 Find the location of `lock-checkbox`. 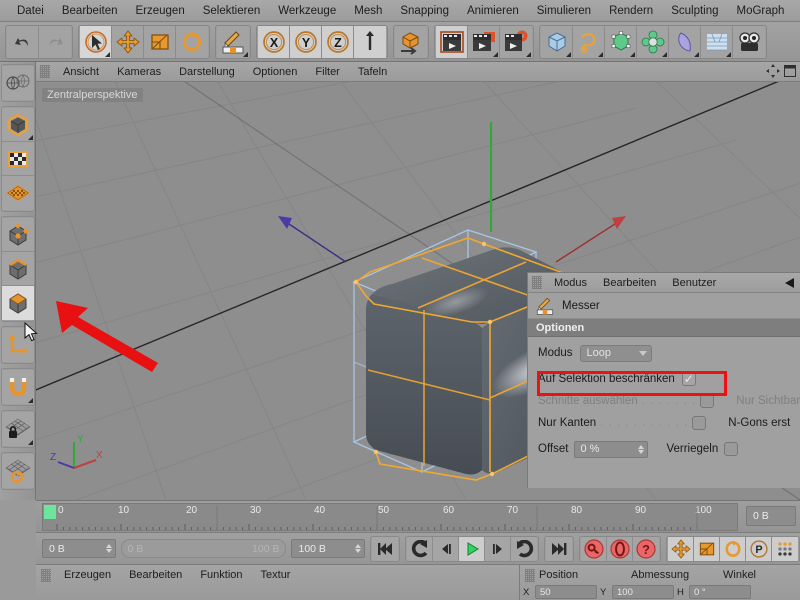

lock-checkbox is located at coordinates (731, 449).